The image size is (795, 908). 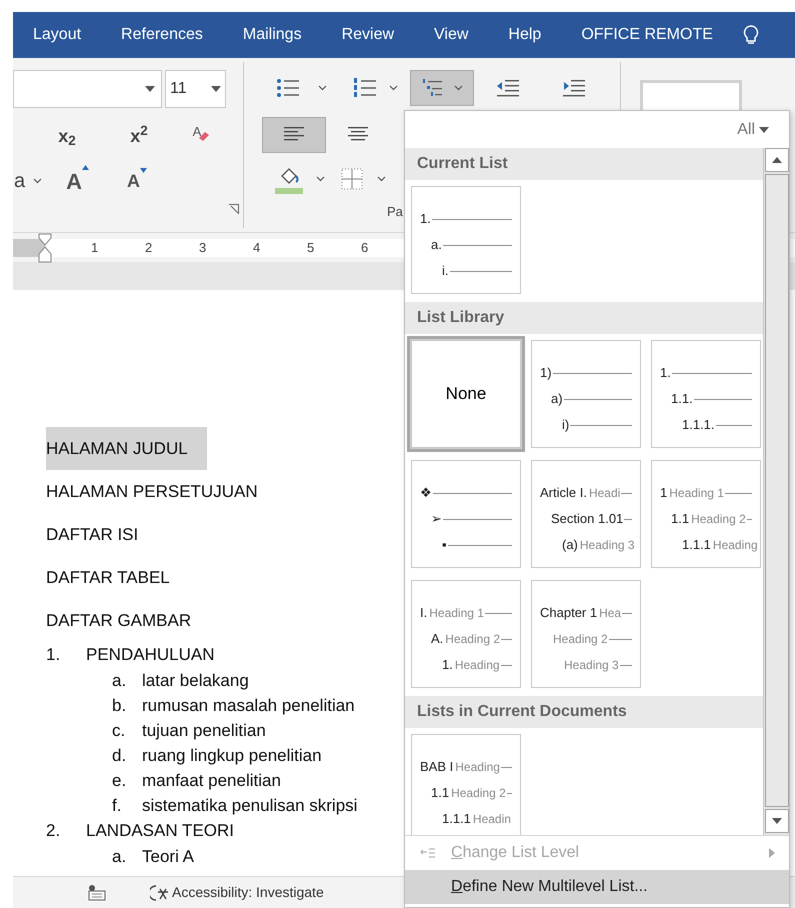 What do you see at coordinates (232, 755) in the screenshot?
I see `list-item-text: ruang lingkup penelitian` at bounding box center [232, 755].